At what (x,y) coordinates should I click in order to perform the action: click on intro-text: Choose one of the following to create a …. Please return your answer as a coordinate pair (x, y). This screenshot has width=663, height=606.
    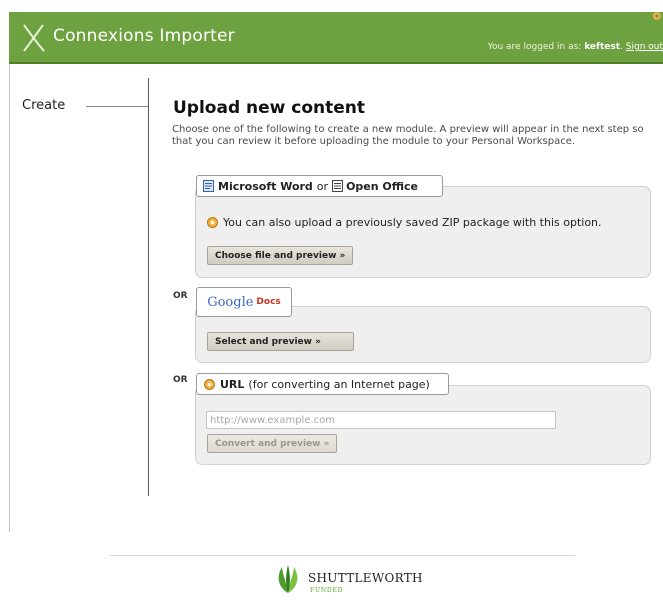
    Looking at the image, I should click on (408, 135).